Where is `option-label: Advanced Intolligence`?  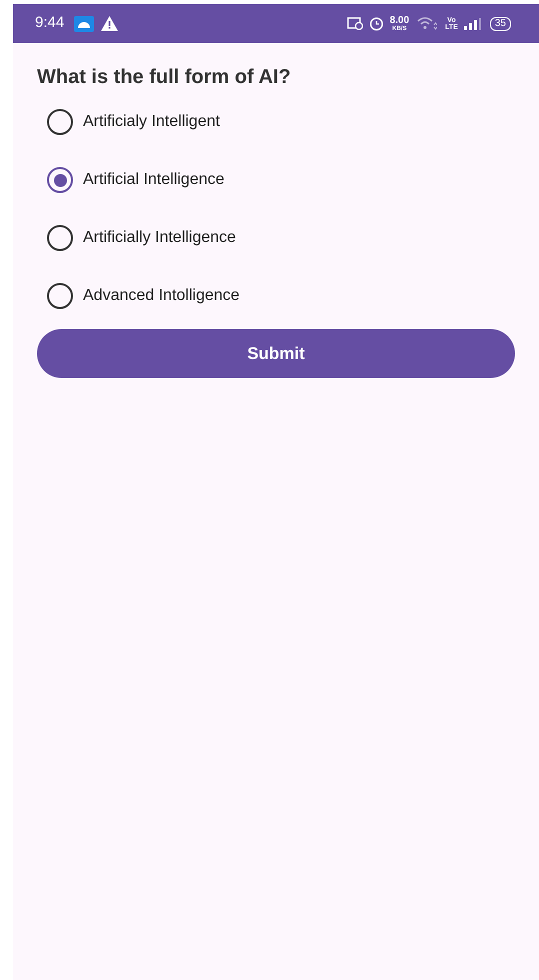 option-label: Advanced Intolligence is located at coordinates (161, 296).